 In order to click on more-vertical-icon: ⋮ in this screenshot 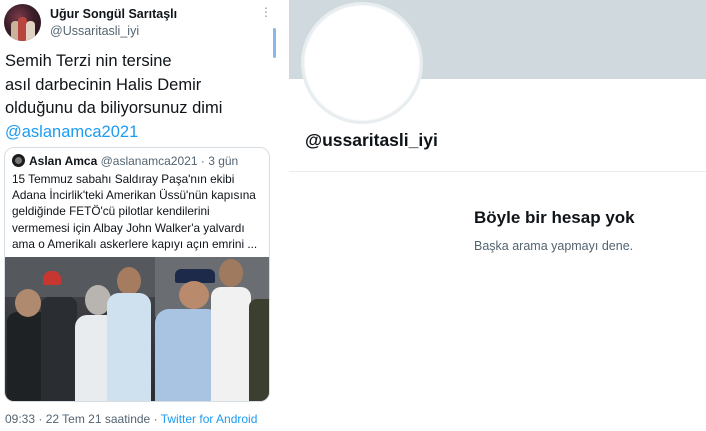, I will do `click(266, 12)`.